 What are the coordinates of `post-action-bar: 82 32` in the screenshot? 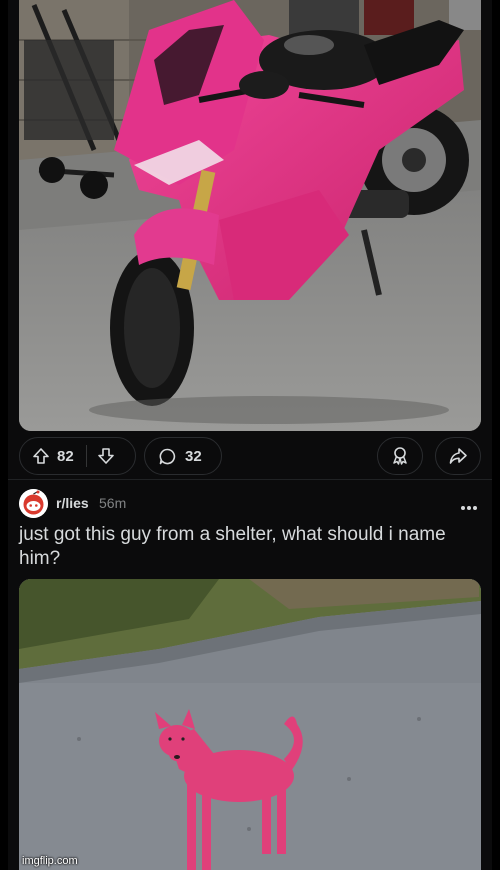 It's located at (250, 456).